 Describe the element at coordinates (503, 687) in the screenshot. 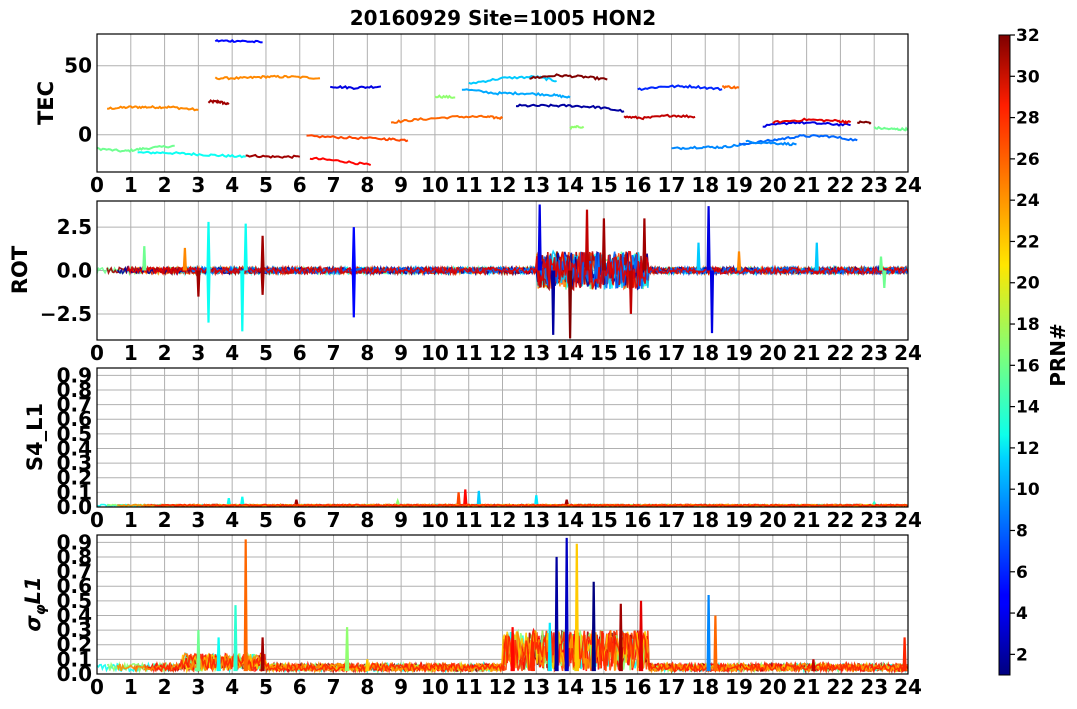

I see `x-tick-label: 12` at that location.